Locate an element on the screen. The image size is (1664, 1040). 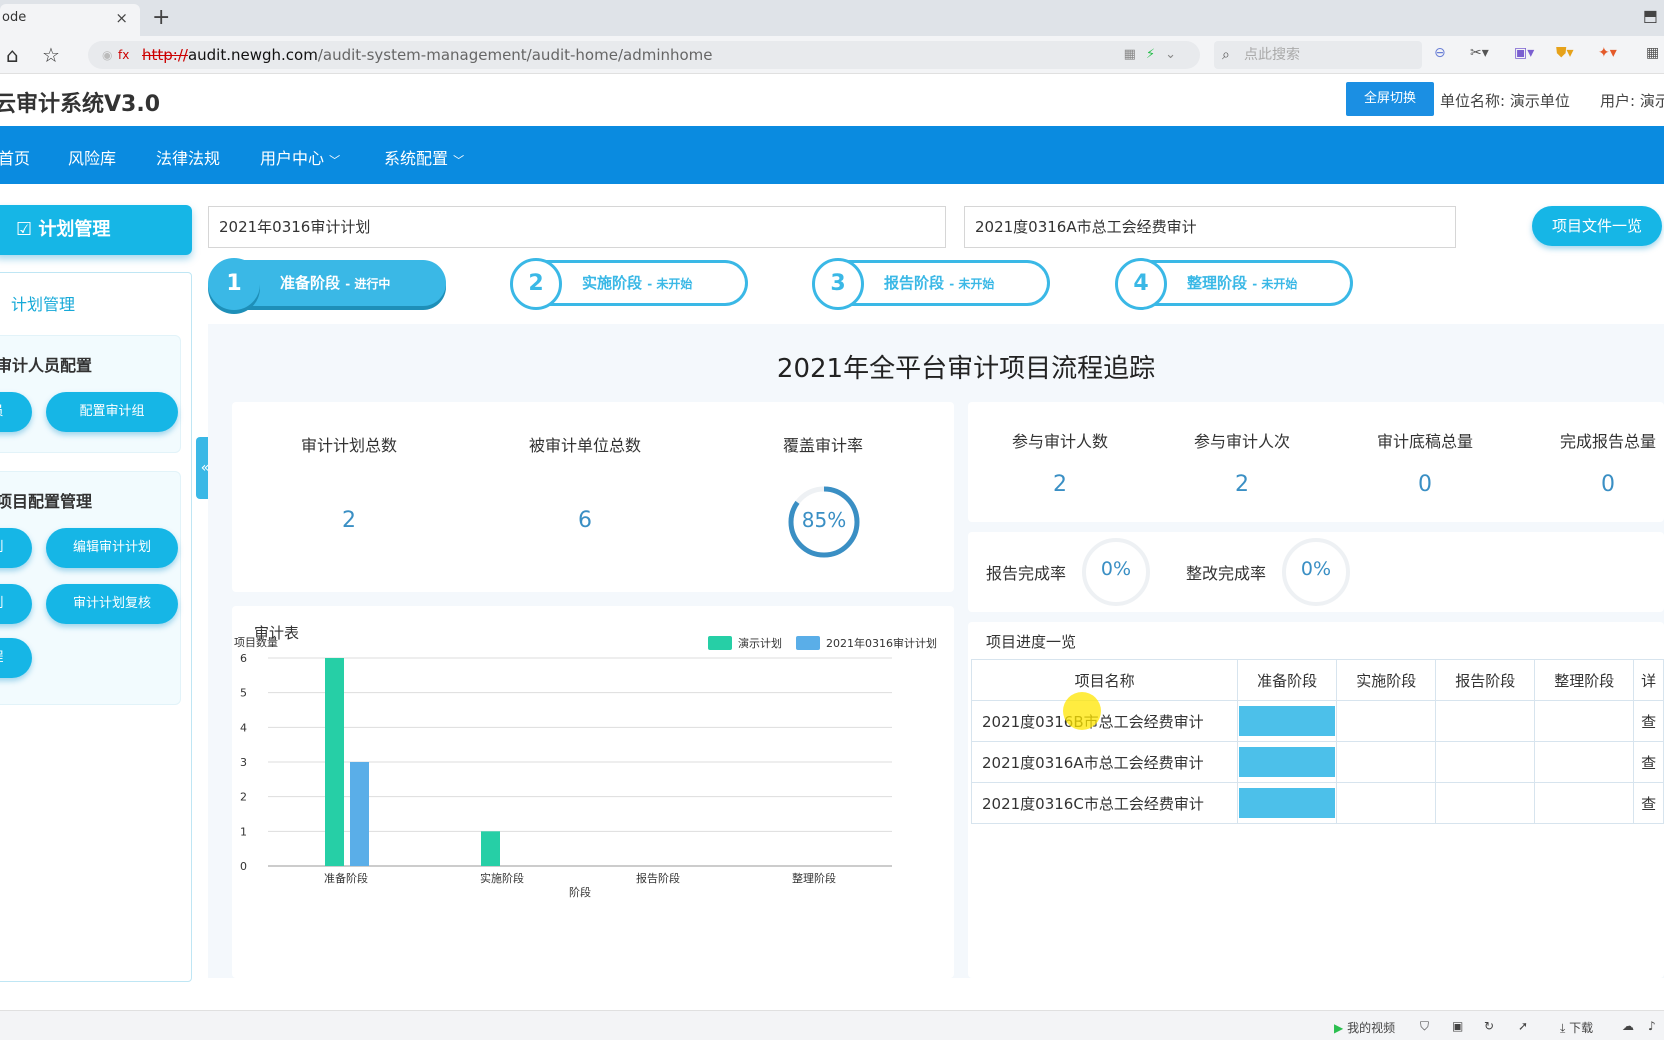
translate-icon: ▣▾ is located at coordinates (1524, 53).